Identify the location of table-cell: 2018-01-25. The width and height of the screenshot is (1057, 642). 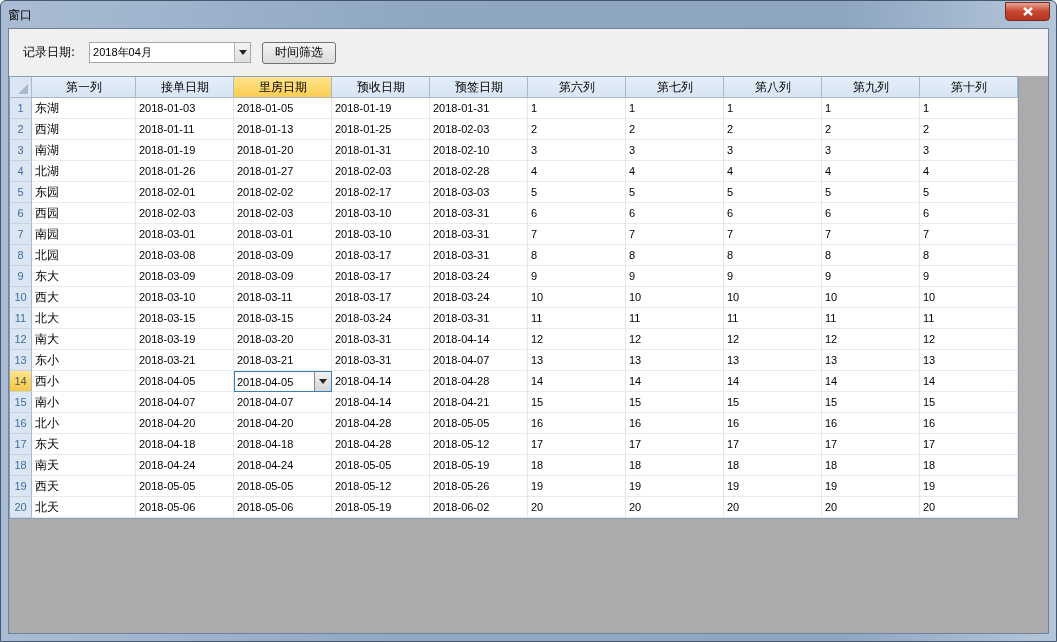
(381, 129).